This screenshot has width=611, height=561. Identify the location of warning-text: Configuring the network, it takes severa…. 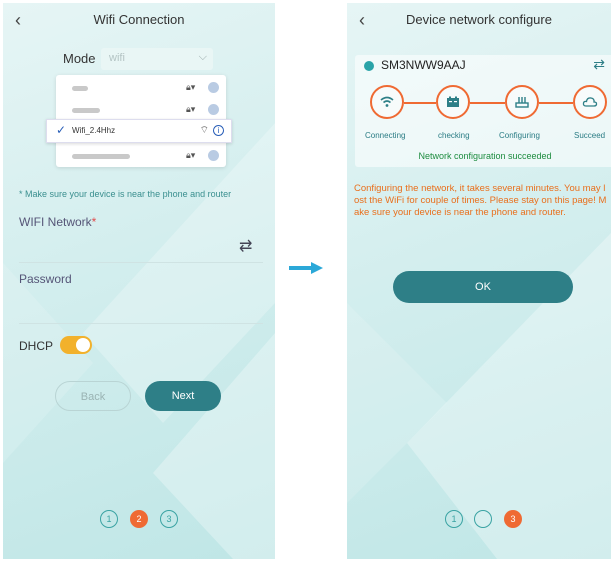
(480, 200).